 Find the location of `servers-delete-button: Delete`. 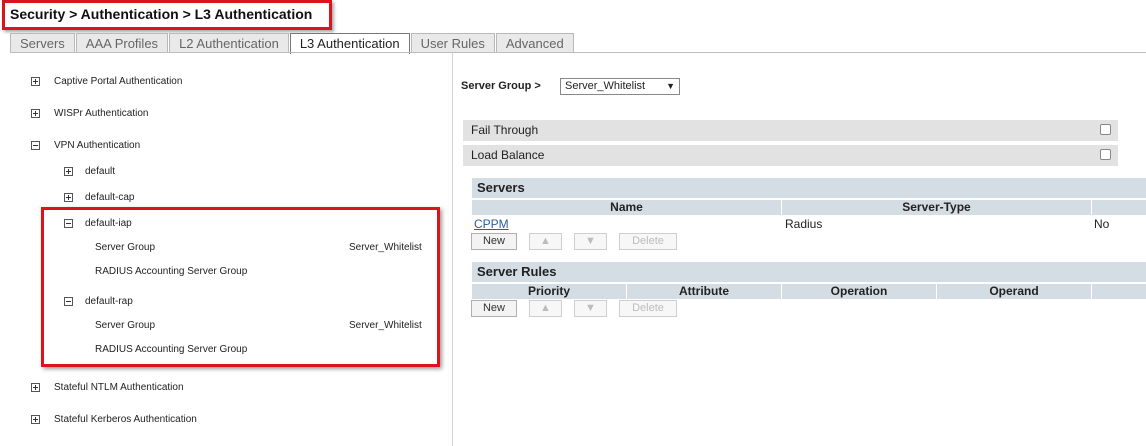

servers-delete-button: Delete is located at coordinates (648, 241).